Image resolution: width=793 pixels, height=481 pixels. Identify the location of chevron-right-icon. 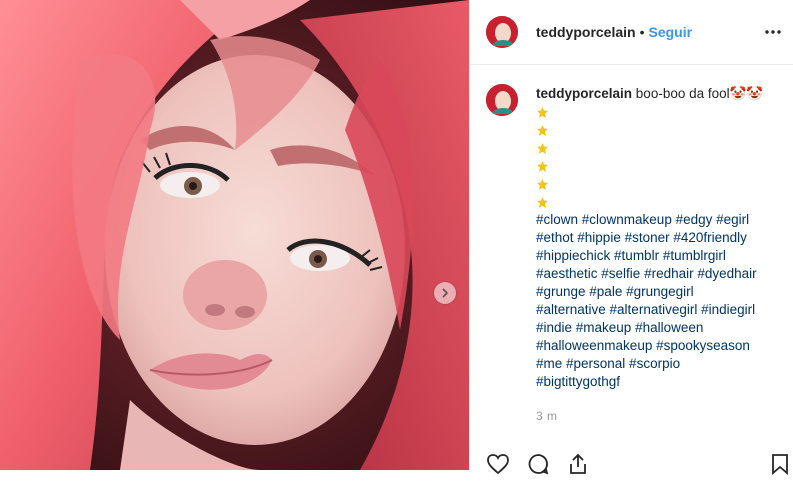
(445, 293).